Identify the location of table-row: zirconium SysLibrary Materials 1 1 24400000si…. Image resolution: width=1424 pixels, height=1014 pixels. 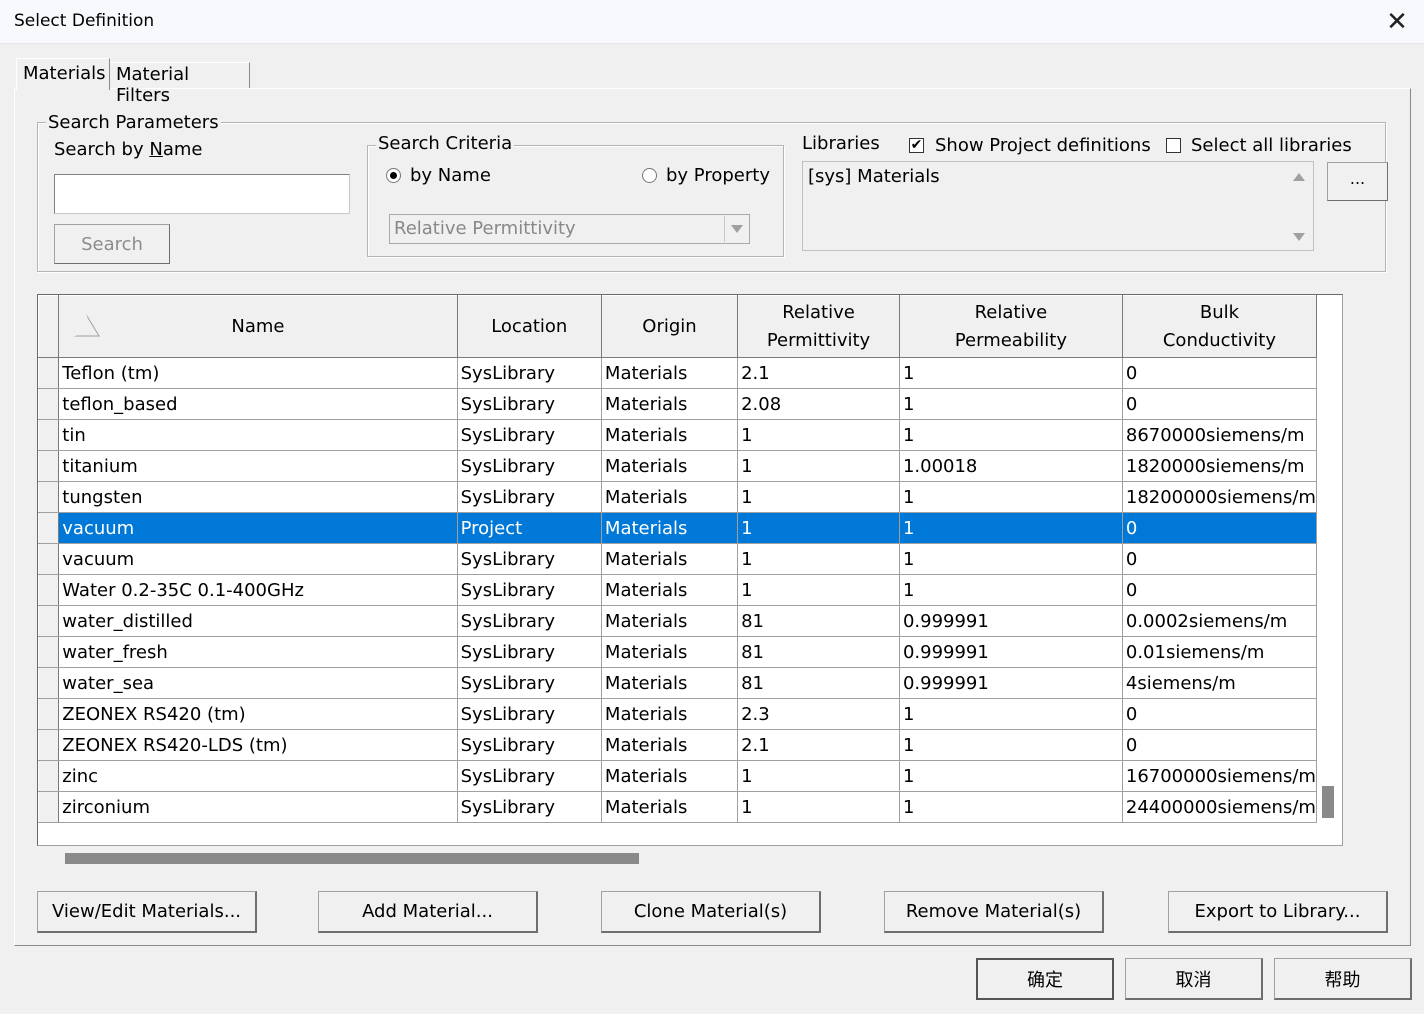
(677, 807).